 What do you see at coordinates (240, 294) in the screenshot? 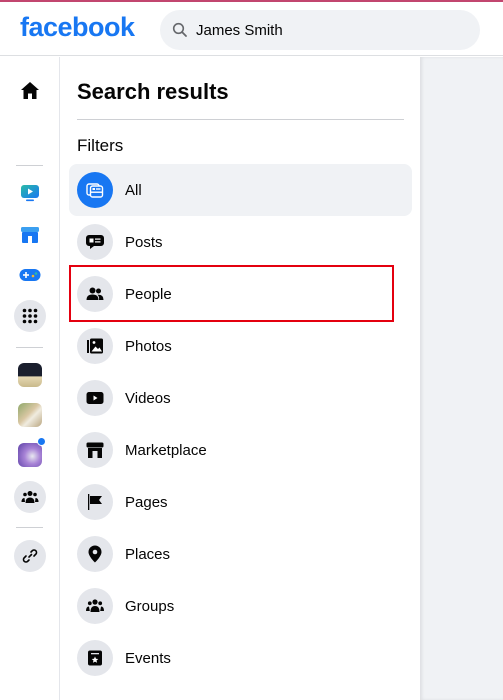
I see `filter-people: People` at bounding box center [240, 294].